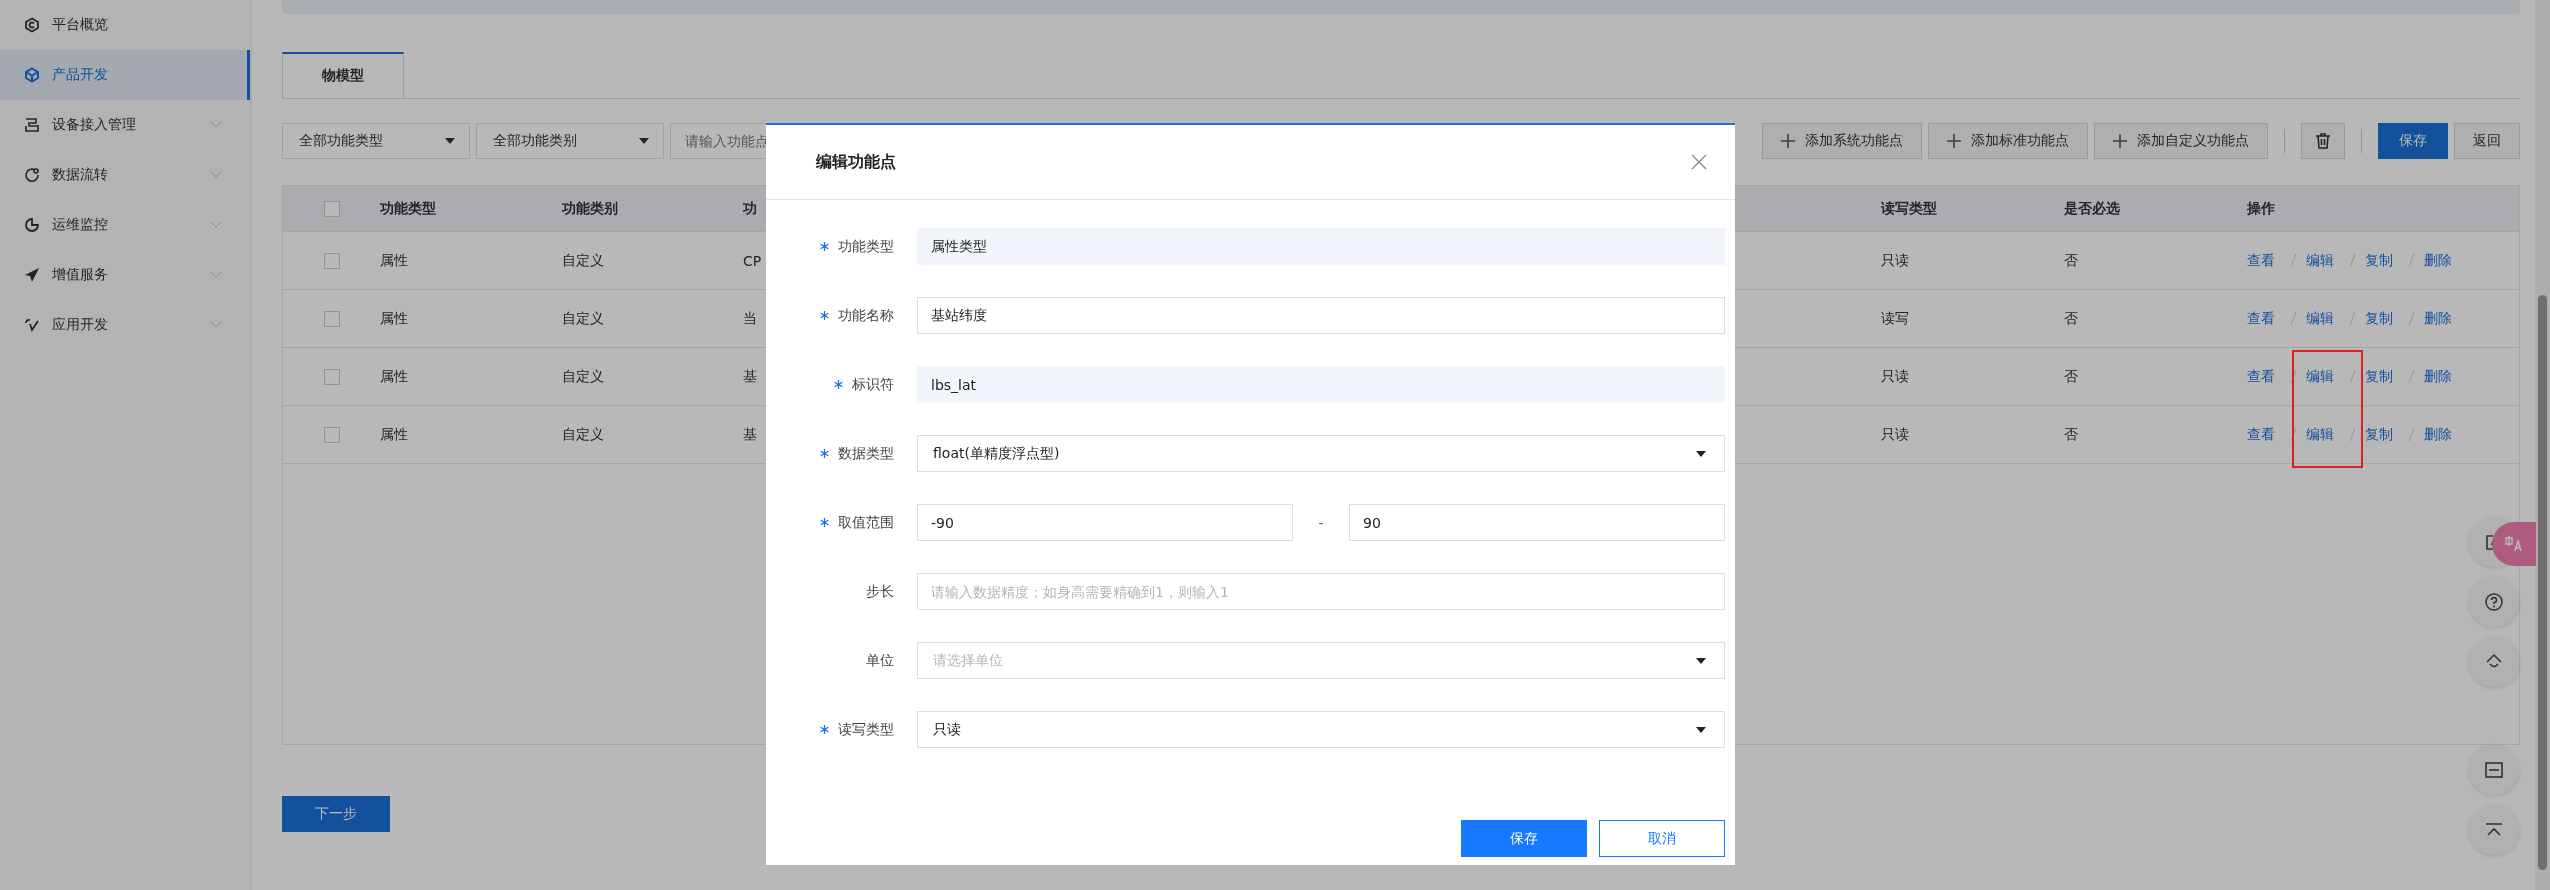  Describe the element at coordinates (343, 75) in the screenshot. I see `tab: 物模型` at that location.